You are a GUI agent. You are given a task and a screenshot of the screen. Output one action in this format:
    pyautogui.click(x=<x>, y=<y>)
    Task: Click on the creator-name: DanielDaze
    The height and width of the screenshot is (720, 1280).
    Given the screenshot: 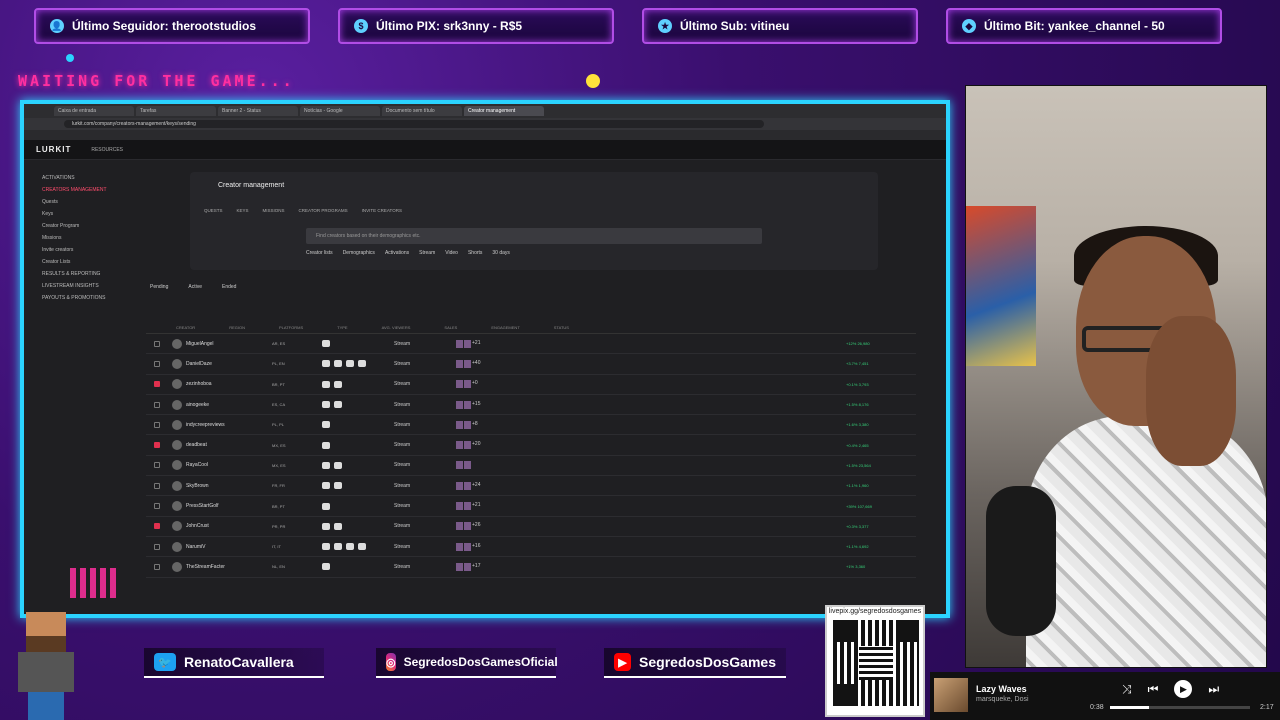 What is the action you would take?
    pyautogui.click(x=199, y=364)
    